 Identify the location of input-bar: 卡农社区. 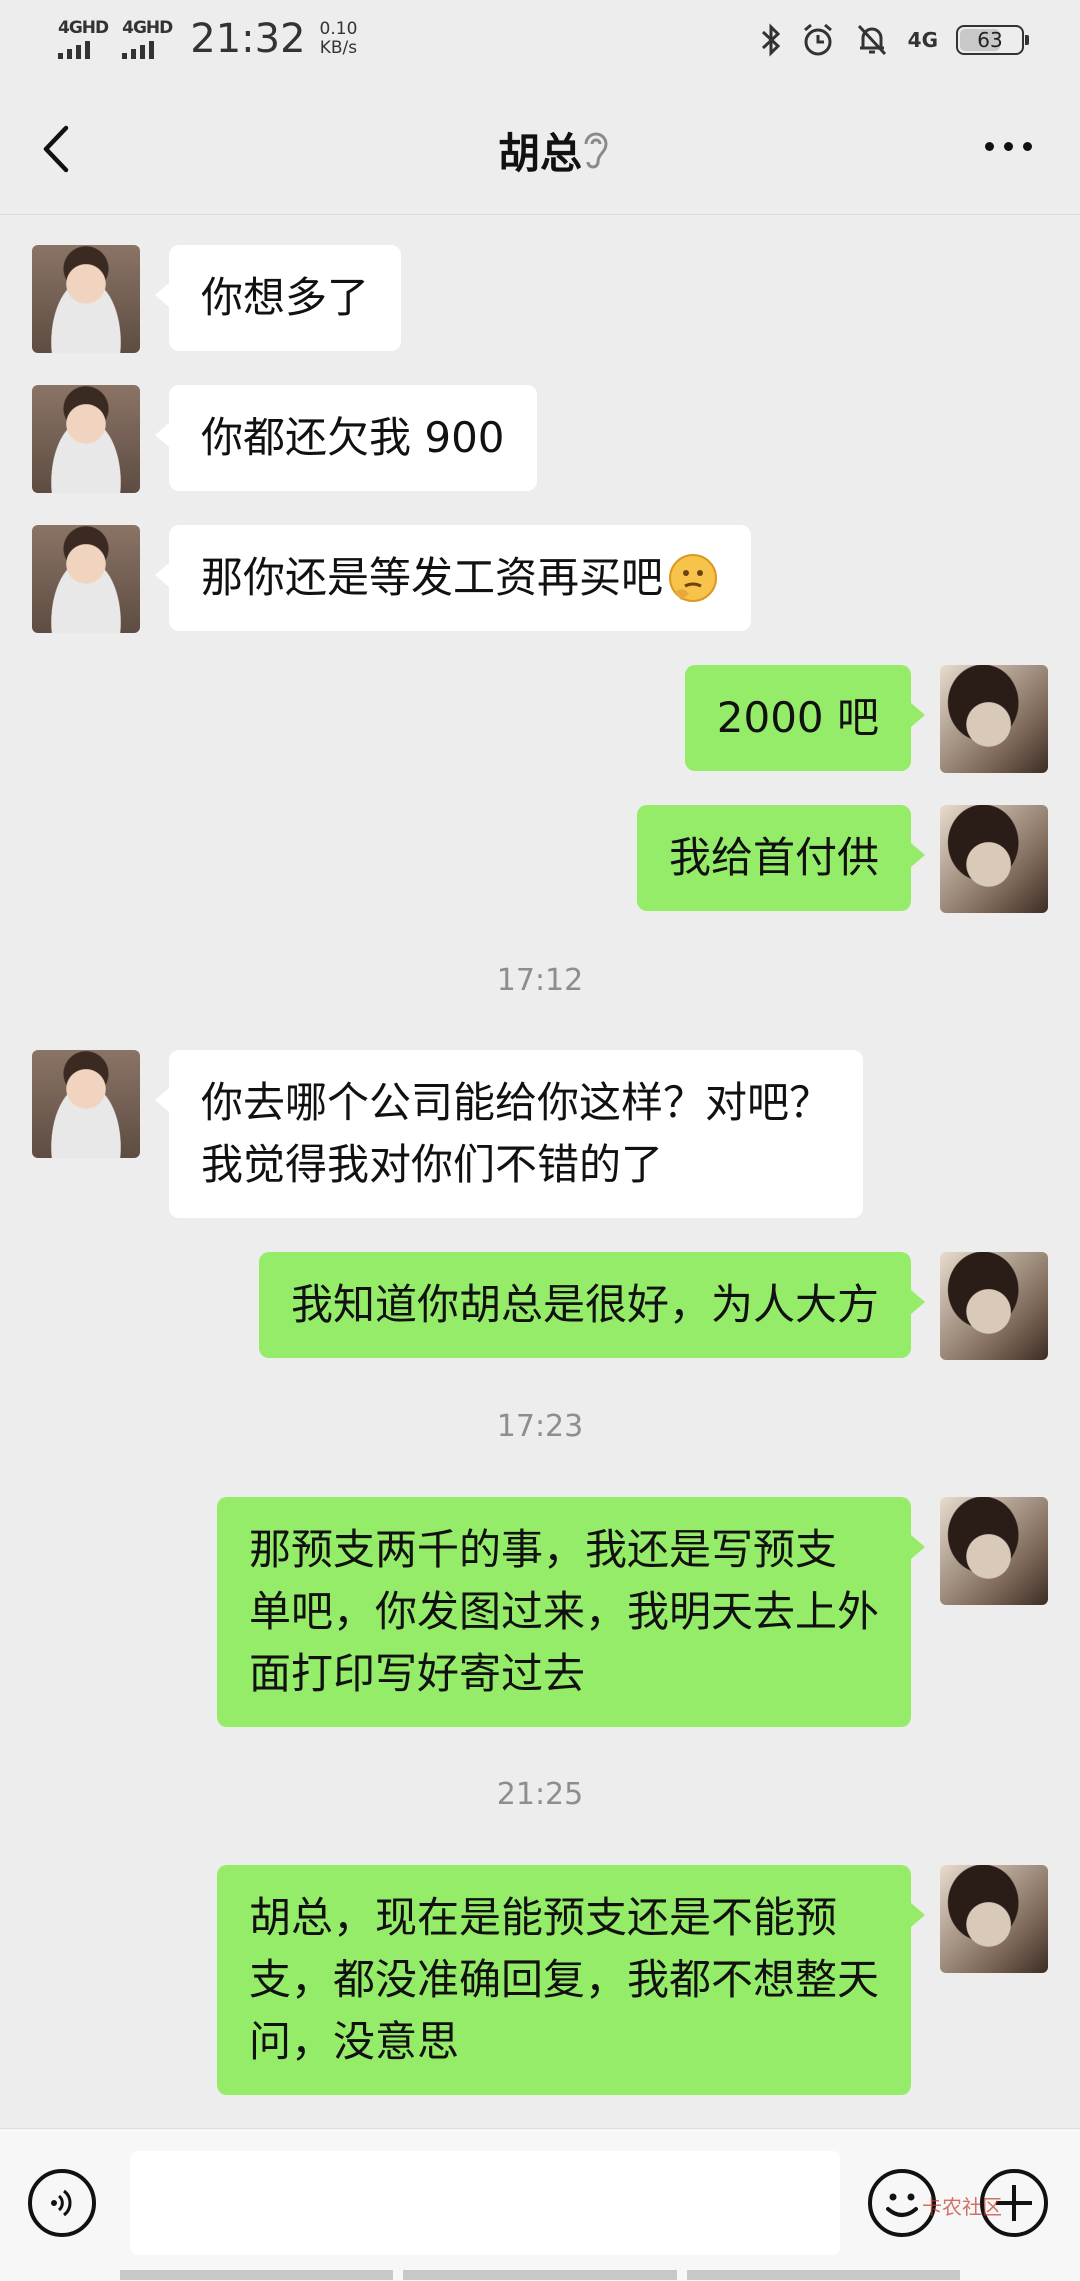
(540, 2204).